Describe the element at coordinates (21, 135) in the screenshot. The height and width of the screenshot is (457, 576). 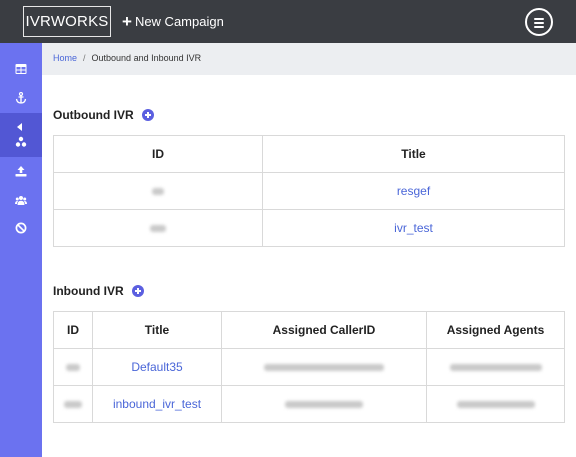
I see `sidebar-item-ivr` at that location.